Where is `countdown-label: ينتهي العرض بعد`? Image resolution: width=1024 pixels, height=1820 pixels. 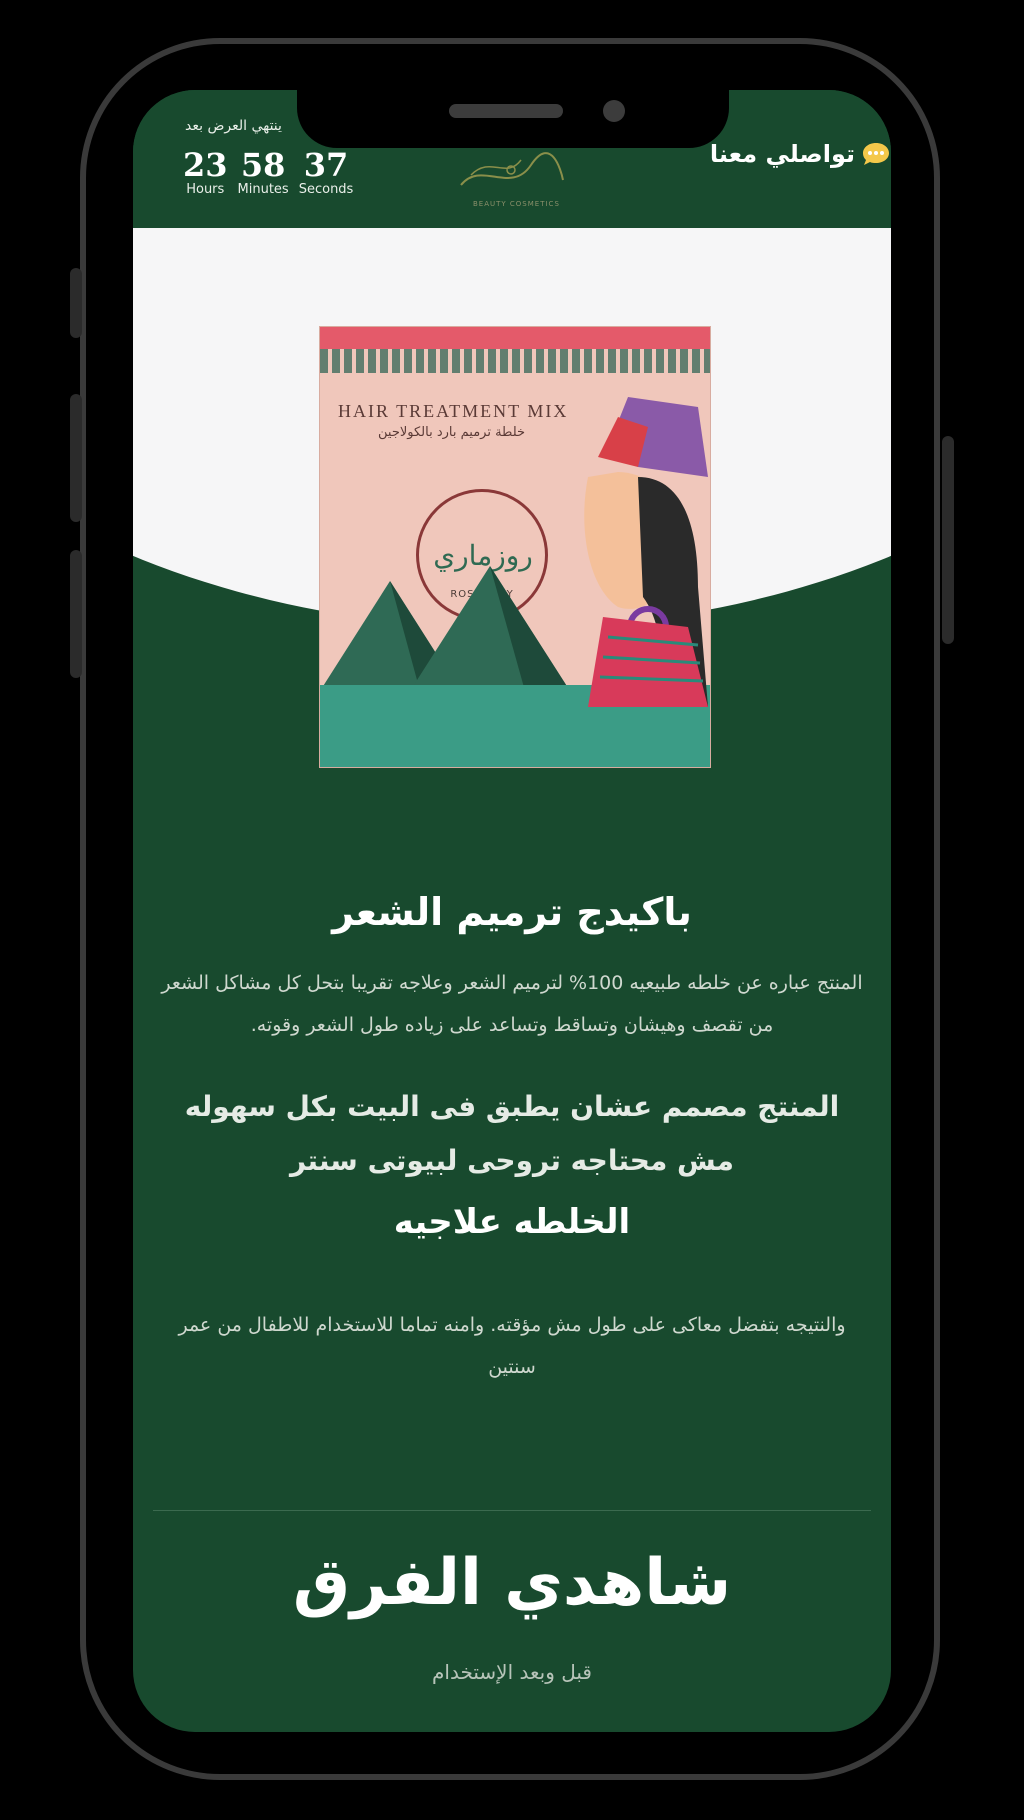 countdown-label: ينتهي العرض بعد is located at coordinates (233, 126).